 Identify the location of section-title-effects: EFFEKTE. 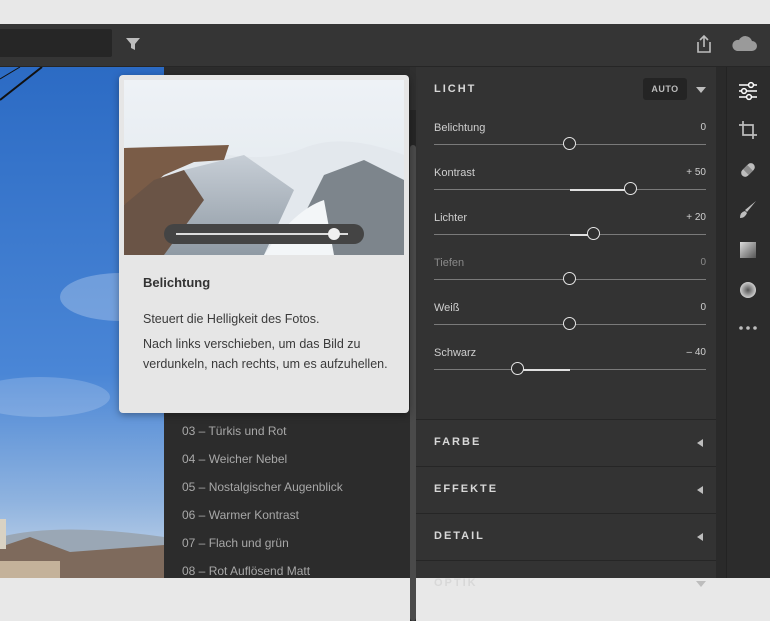
(466, 489).